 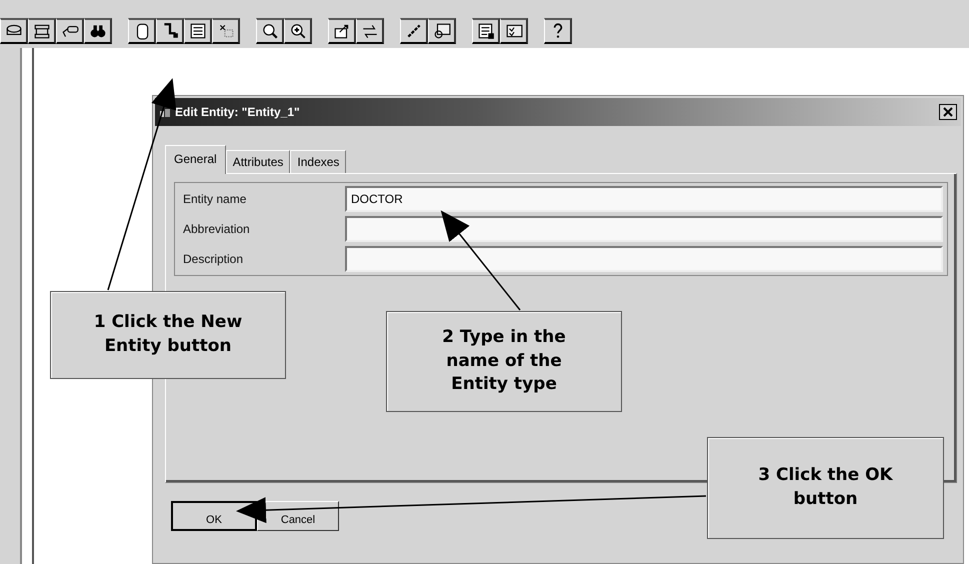 I want to click on preview-icon, so click(x=441, y=31).